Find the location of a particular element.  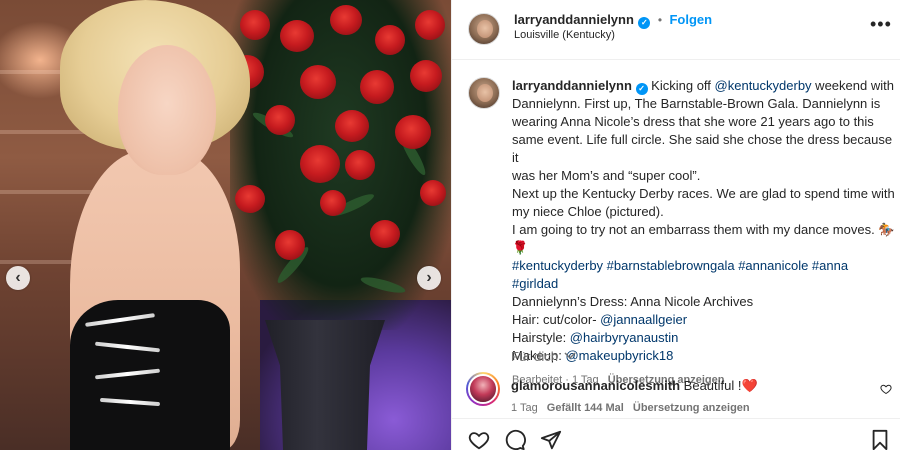

author-username: larryanddannielynn is located at coordinates (574, 19).